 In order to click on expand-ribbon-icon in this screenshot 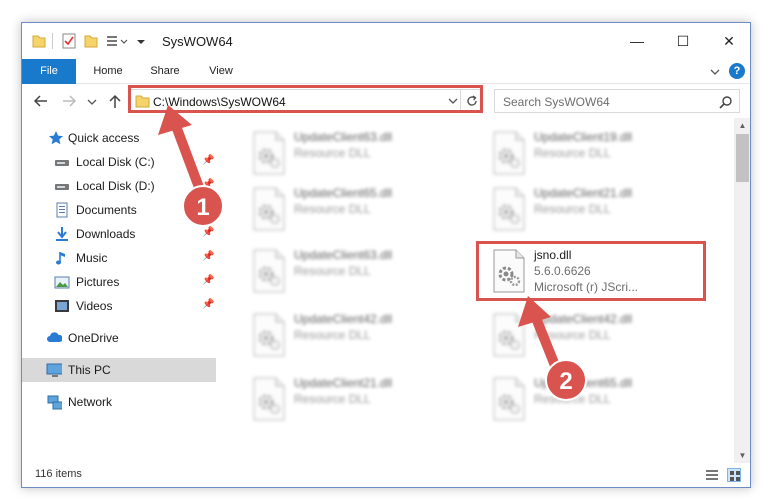, I will do `click(715, 72)`.